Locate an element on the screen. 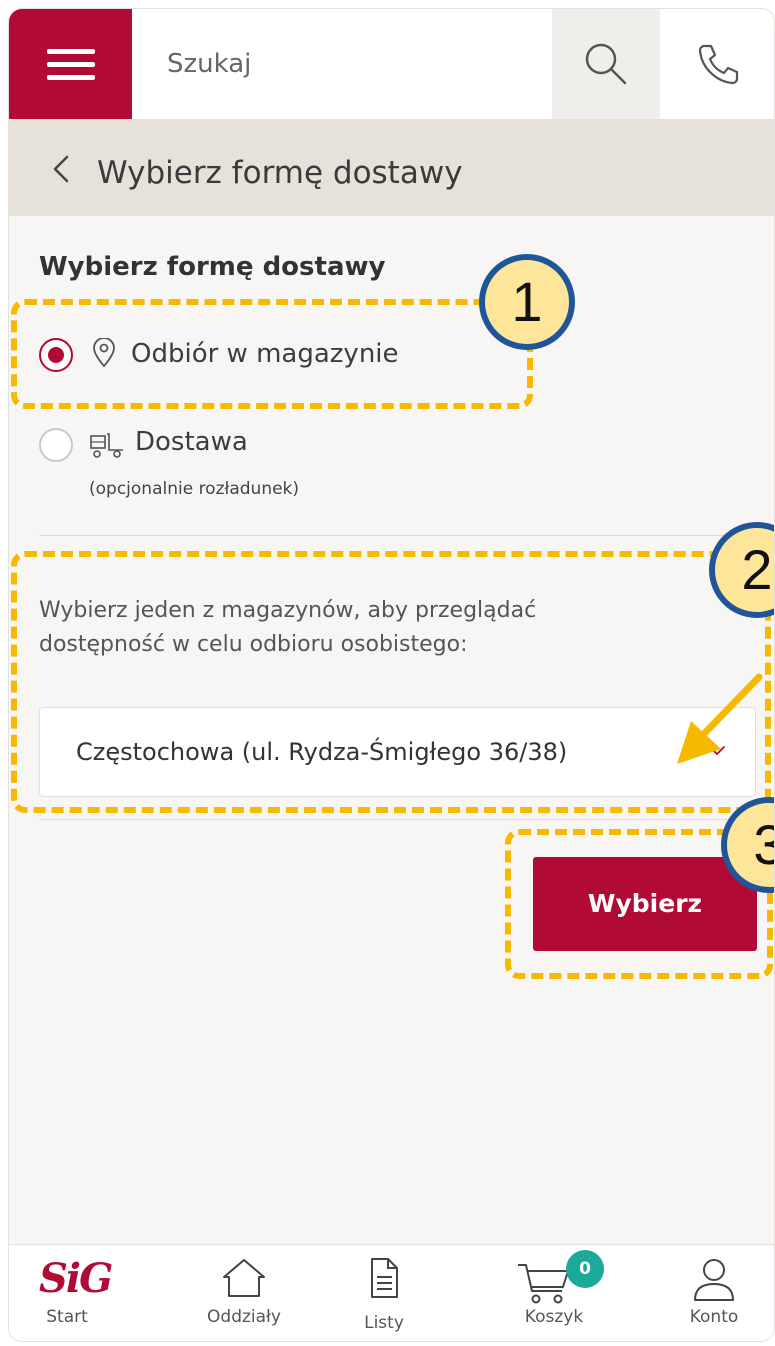 Image resolution: width=775 pixels, height=1346 pixels. nav-label-branches: Oddziały is located at coordinates (244, 1317).